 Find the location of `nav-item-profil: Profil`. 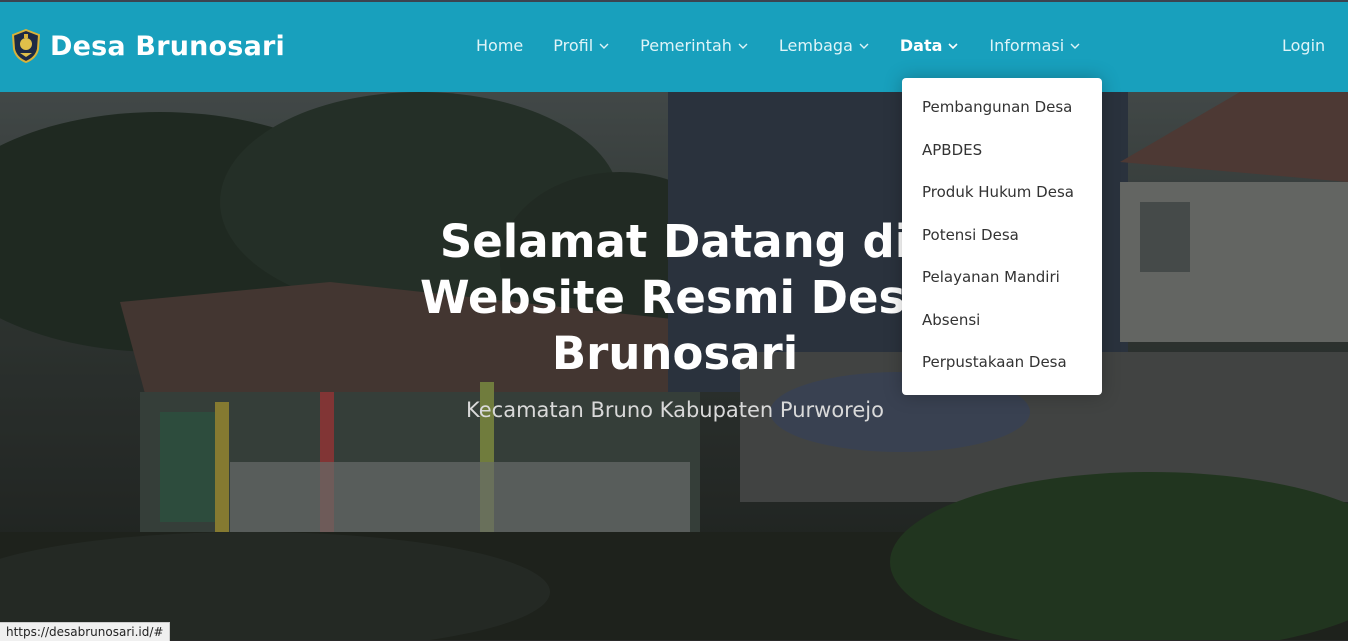

nav-item-profil: Profil is located at coordinates (581, 45).